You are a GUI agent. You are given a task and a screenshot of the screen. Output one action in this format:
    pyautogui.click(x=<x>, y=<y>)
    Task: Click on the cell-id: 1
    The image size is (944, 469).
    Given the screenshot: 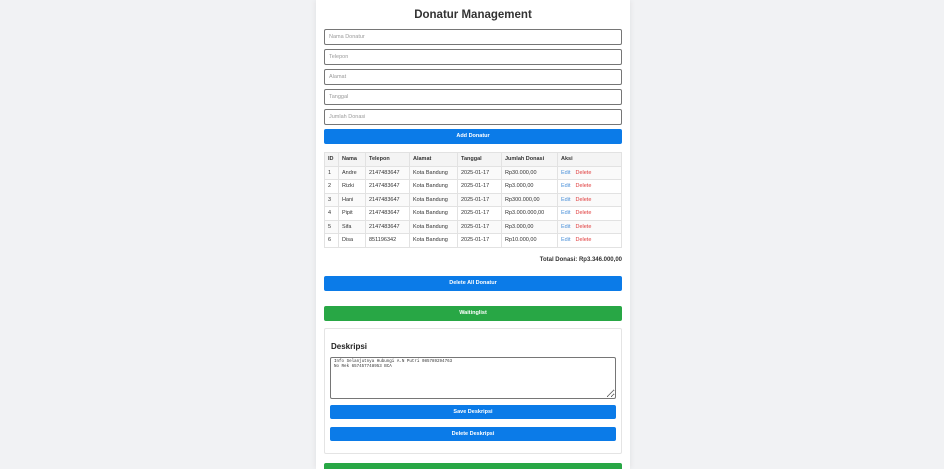 What is the action you would take?
    pyautogui.click(x=331, y=172)
    